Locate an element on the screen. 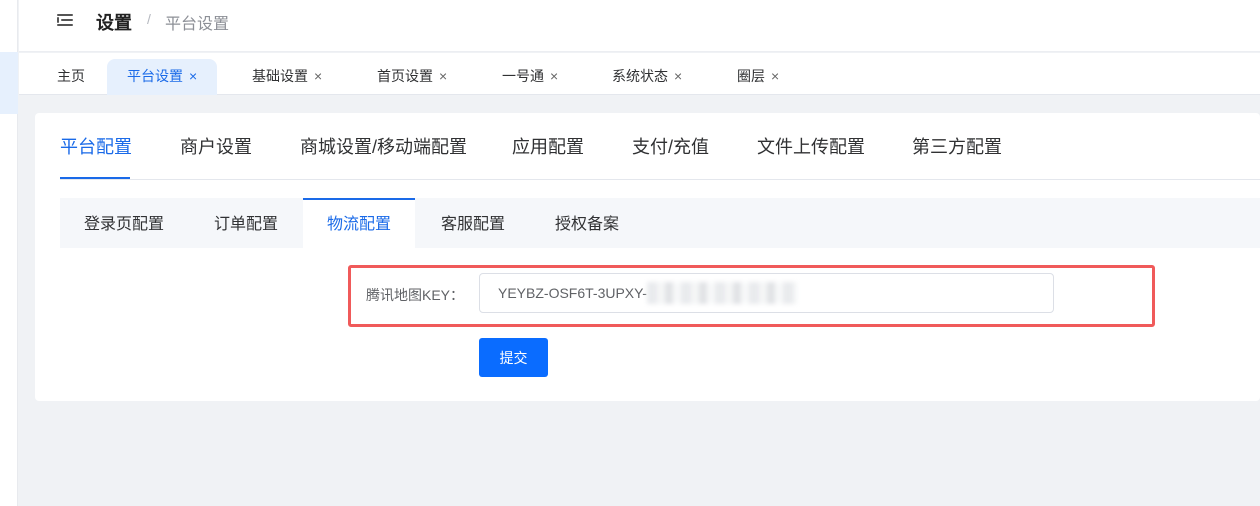 This screenshot has height=506, width=1260. tab-system-status: 系统状态 × is located at coordinates (647, 77).